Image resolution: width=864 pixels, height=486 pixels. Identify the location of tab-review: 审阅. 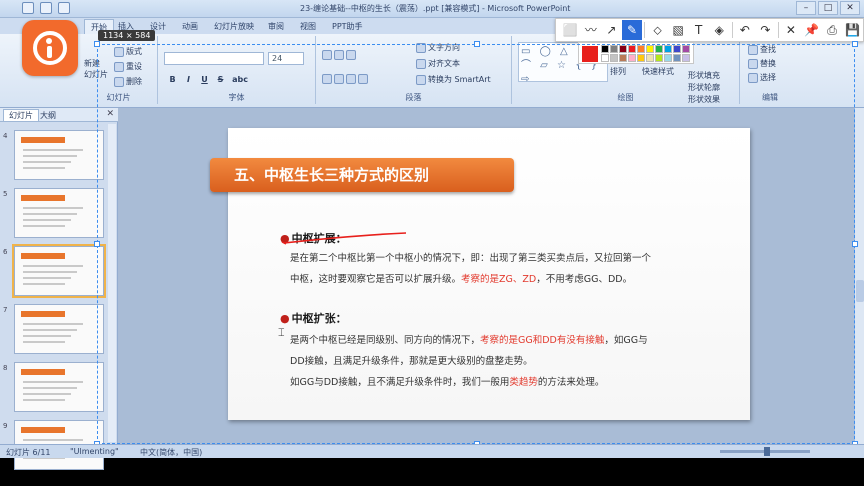
(276, 26).